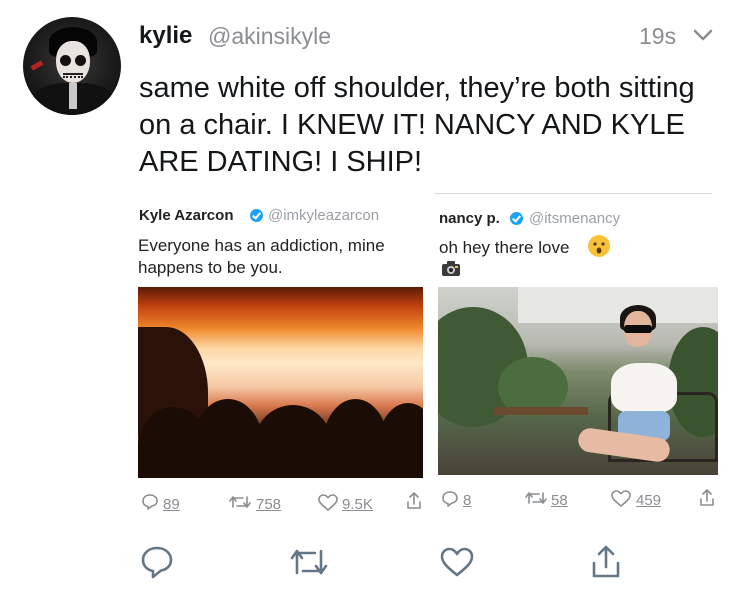 The height and width of the screenshot is (601, 750). What do you see at coordinates (504, 247) in the screenshot?
I see `right-card-text: oh hey there love` at bounding box center [504, 247].